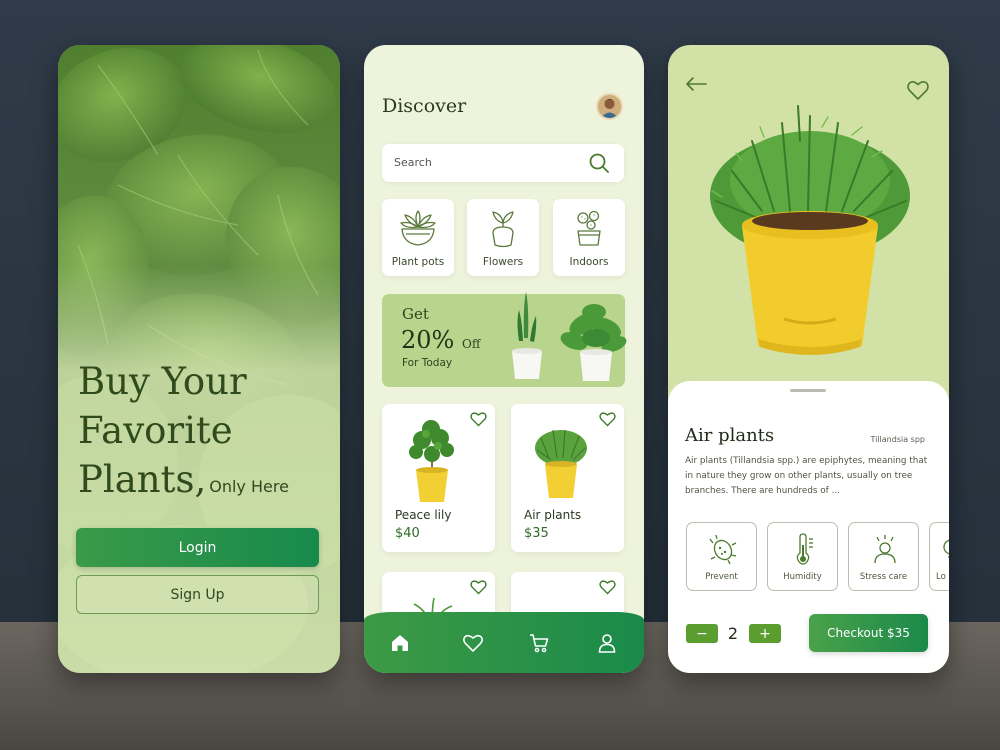 This screenshot has height=750, width=1000. What do you see at coordinates (424, 106) in the screenshot?
I see `page-title: Discover` at bounding box center [424, 106].